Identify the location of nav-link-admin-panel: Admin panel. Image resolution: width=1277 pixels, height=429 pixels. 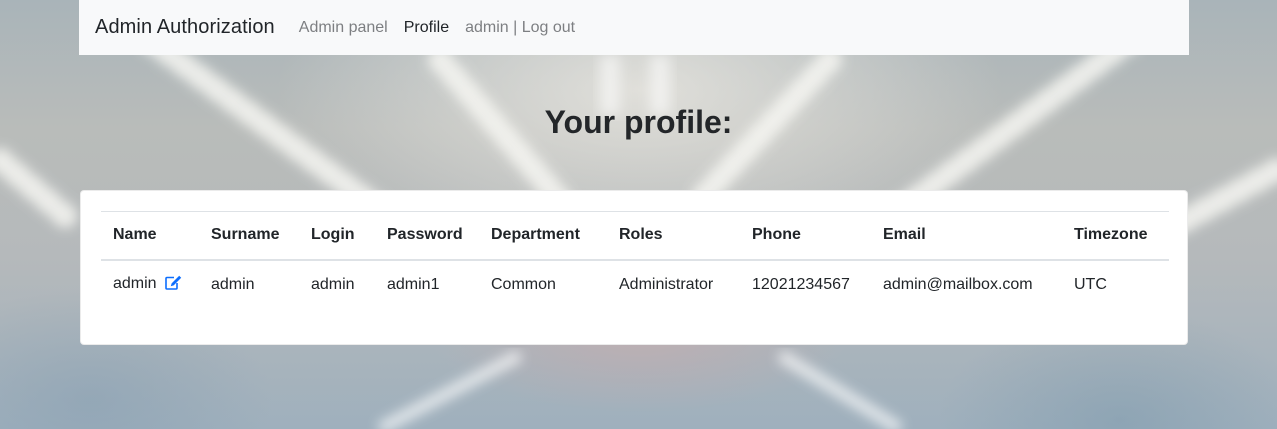
(343, 28).